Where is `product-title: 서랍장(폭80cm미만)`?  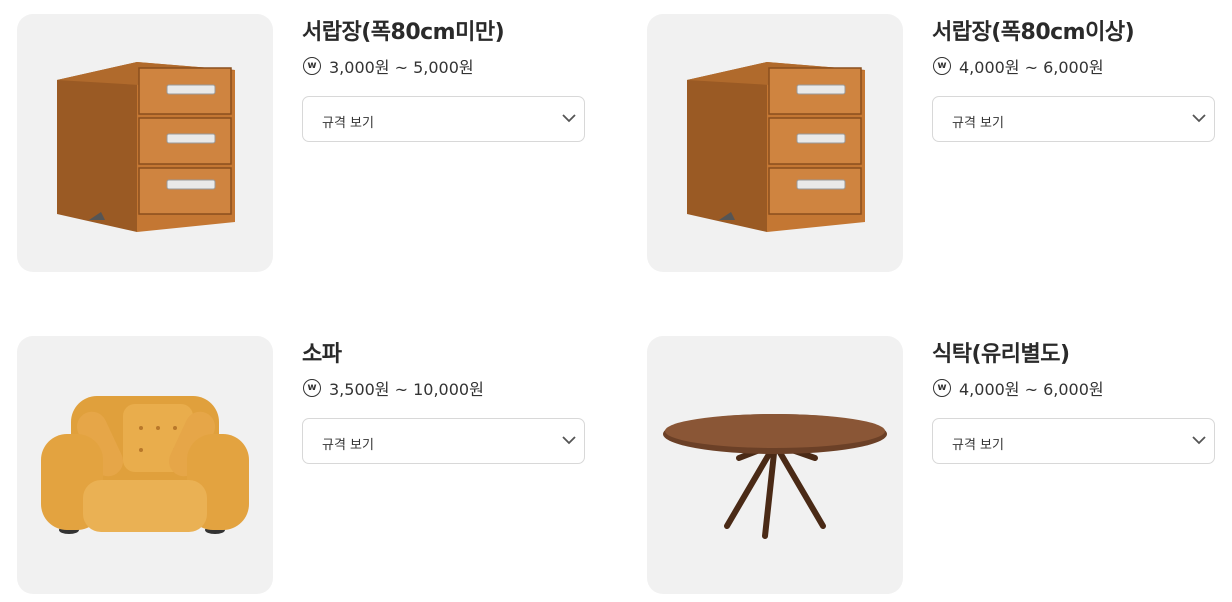 product-title: 서랍장(폭80cm미만) is located at coordinates (403, 32).